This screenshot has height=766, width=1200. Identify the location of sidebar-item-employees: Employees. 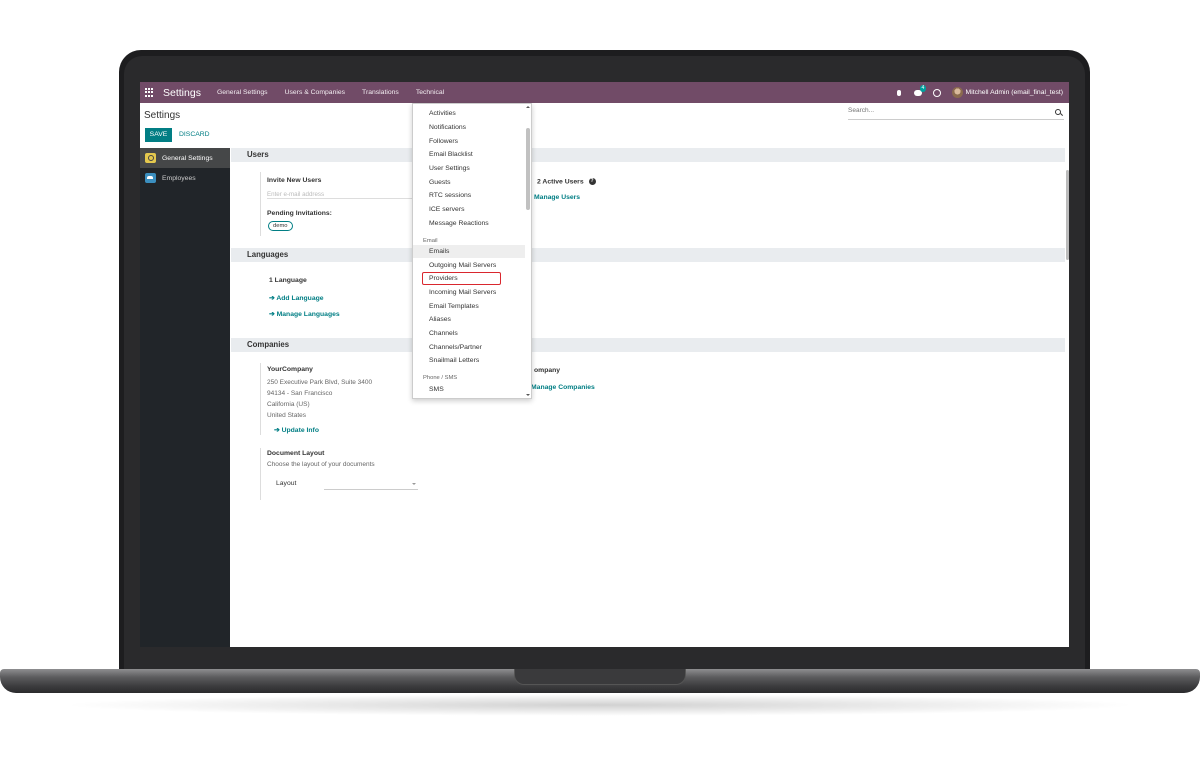
(185, 178).